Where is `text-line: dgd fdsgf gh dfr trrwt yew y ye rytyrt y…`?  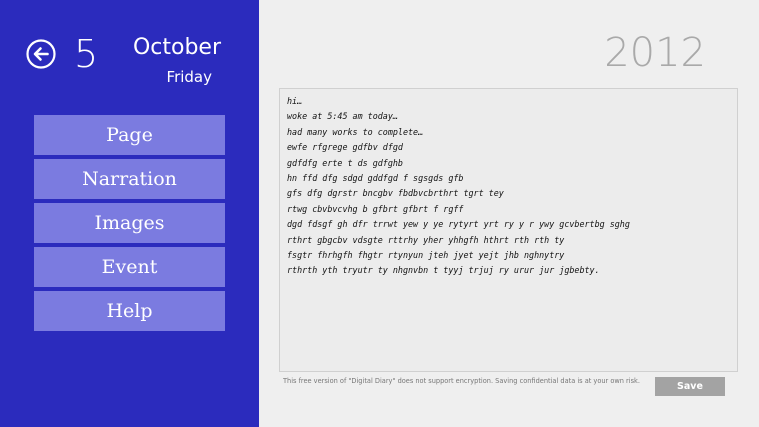 text-line: dgd fdsgf gh dfr trrwt yew y ye rytyrt y… is located at coordinates (458, 224).